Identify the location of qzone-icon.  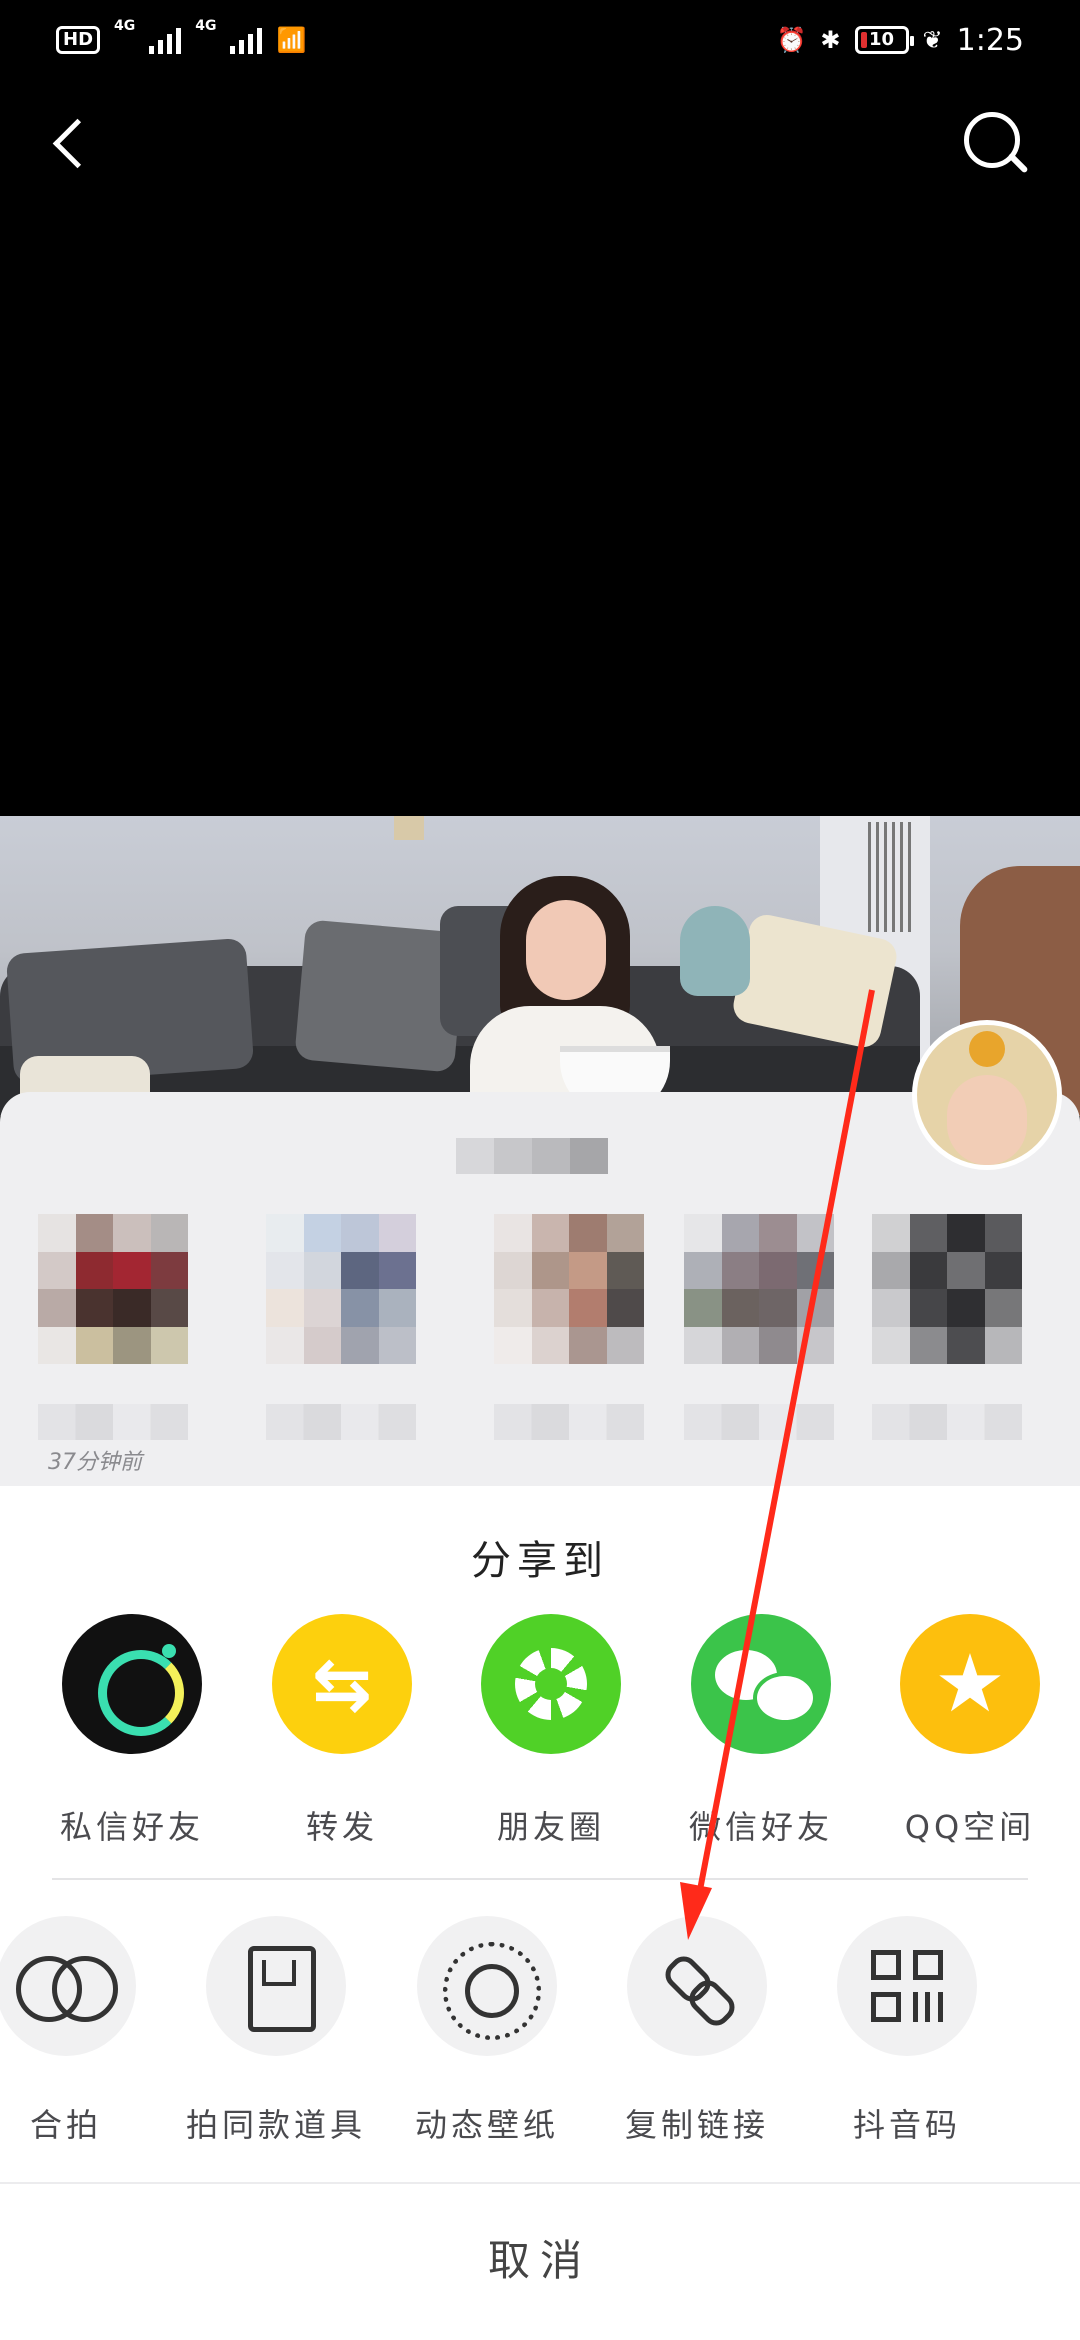
(970, 1684).